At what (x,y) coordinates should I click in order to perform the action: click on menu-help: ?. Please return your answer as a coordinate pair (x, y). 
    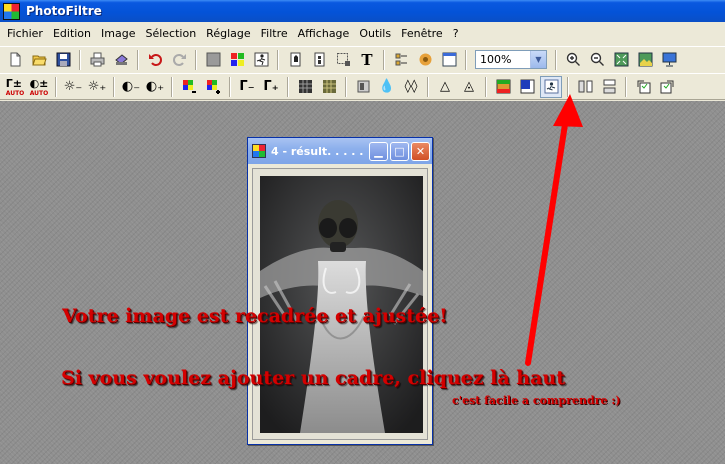
    Looking at the image, I should click on (456, 33).